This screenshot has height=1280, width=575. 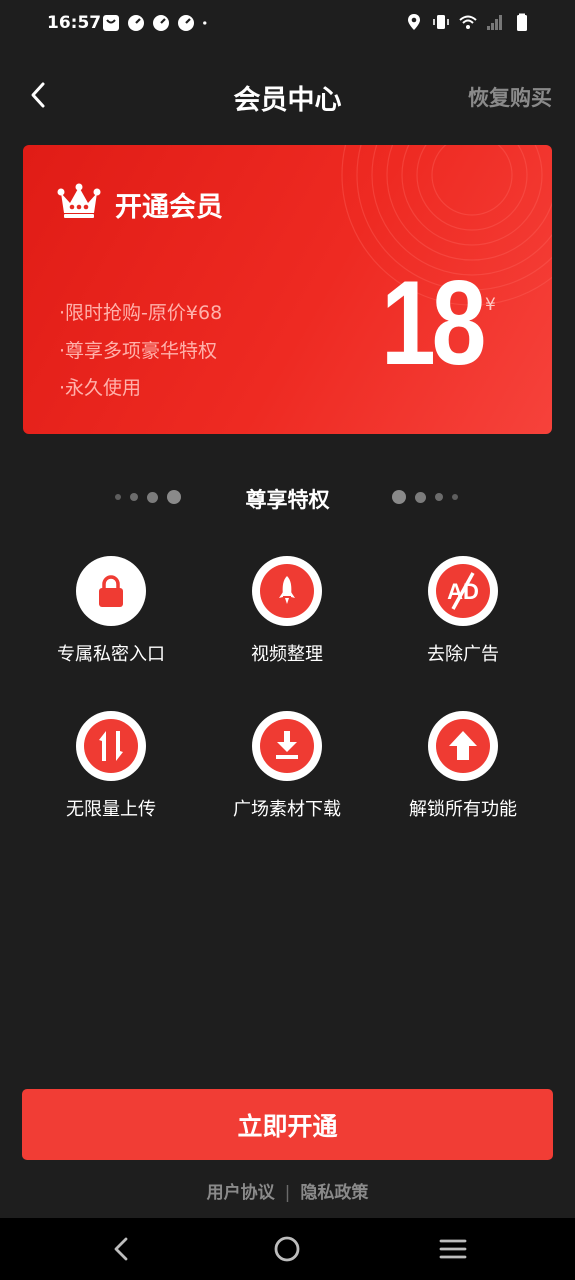 I want to click on privilege-label: 专属私密入口, so click(x=111, y=654).